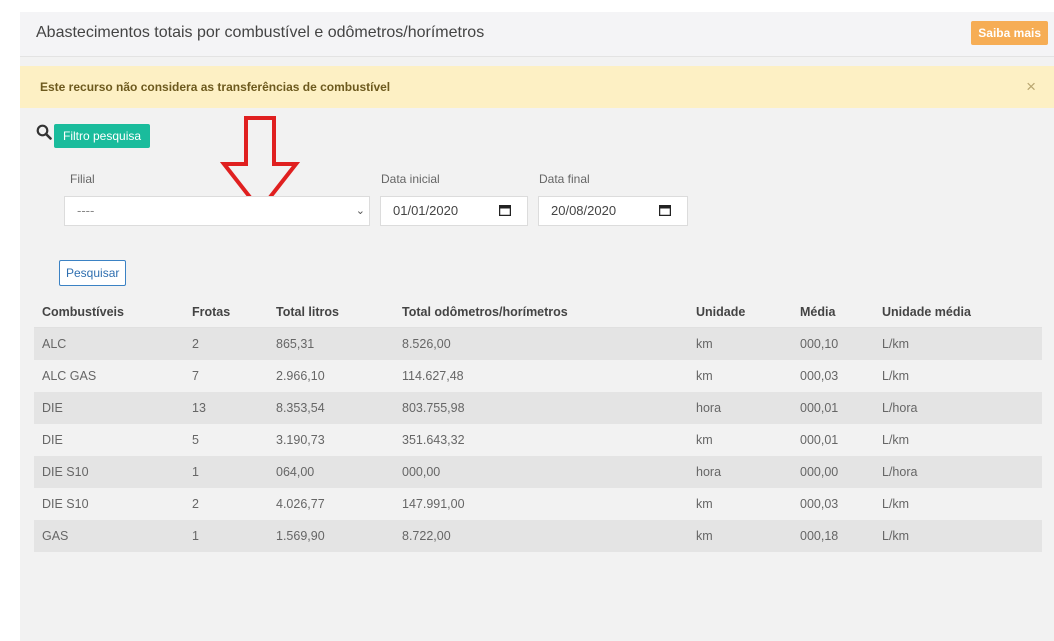  I want to click on table-row: DIE 5 3.190,73 351.643,32 km 000,01 L/km, so click(538, 440).